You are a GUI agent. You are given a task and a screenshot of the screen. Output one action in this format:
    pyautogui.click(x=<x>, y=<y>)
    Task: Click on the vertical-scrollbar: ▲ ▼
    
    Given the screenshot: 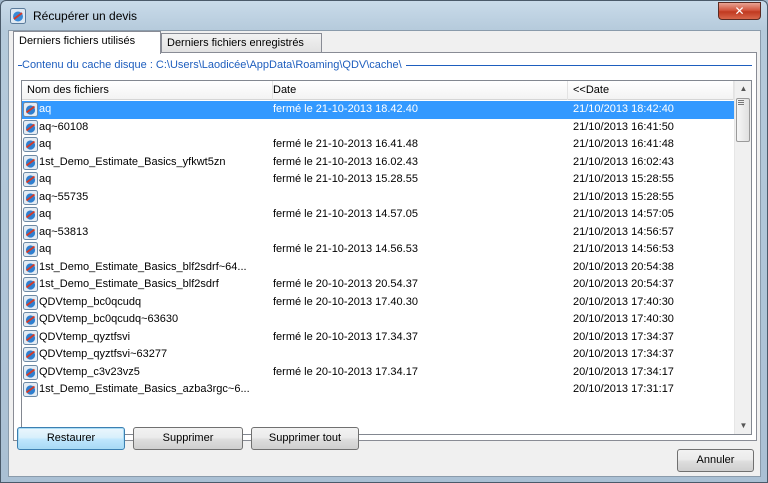 What is the action you would take?
    pyautogui.click(x=742, y=257)
    